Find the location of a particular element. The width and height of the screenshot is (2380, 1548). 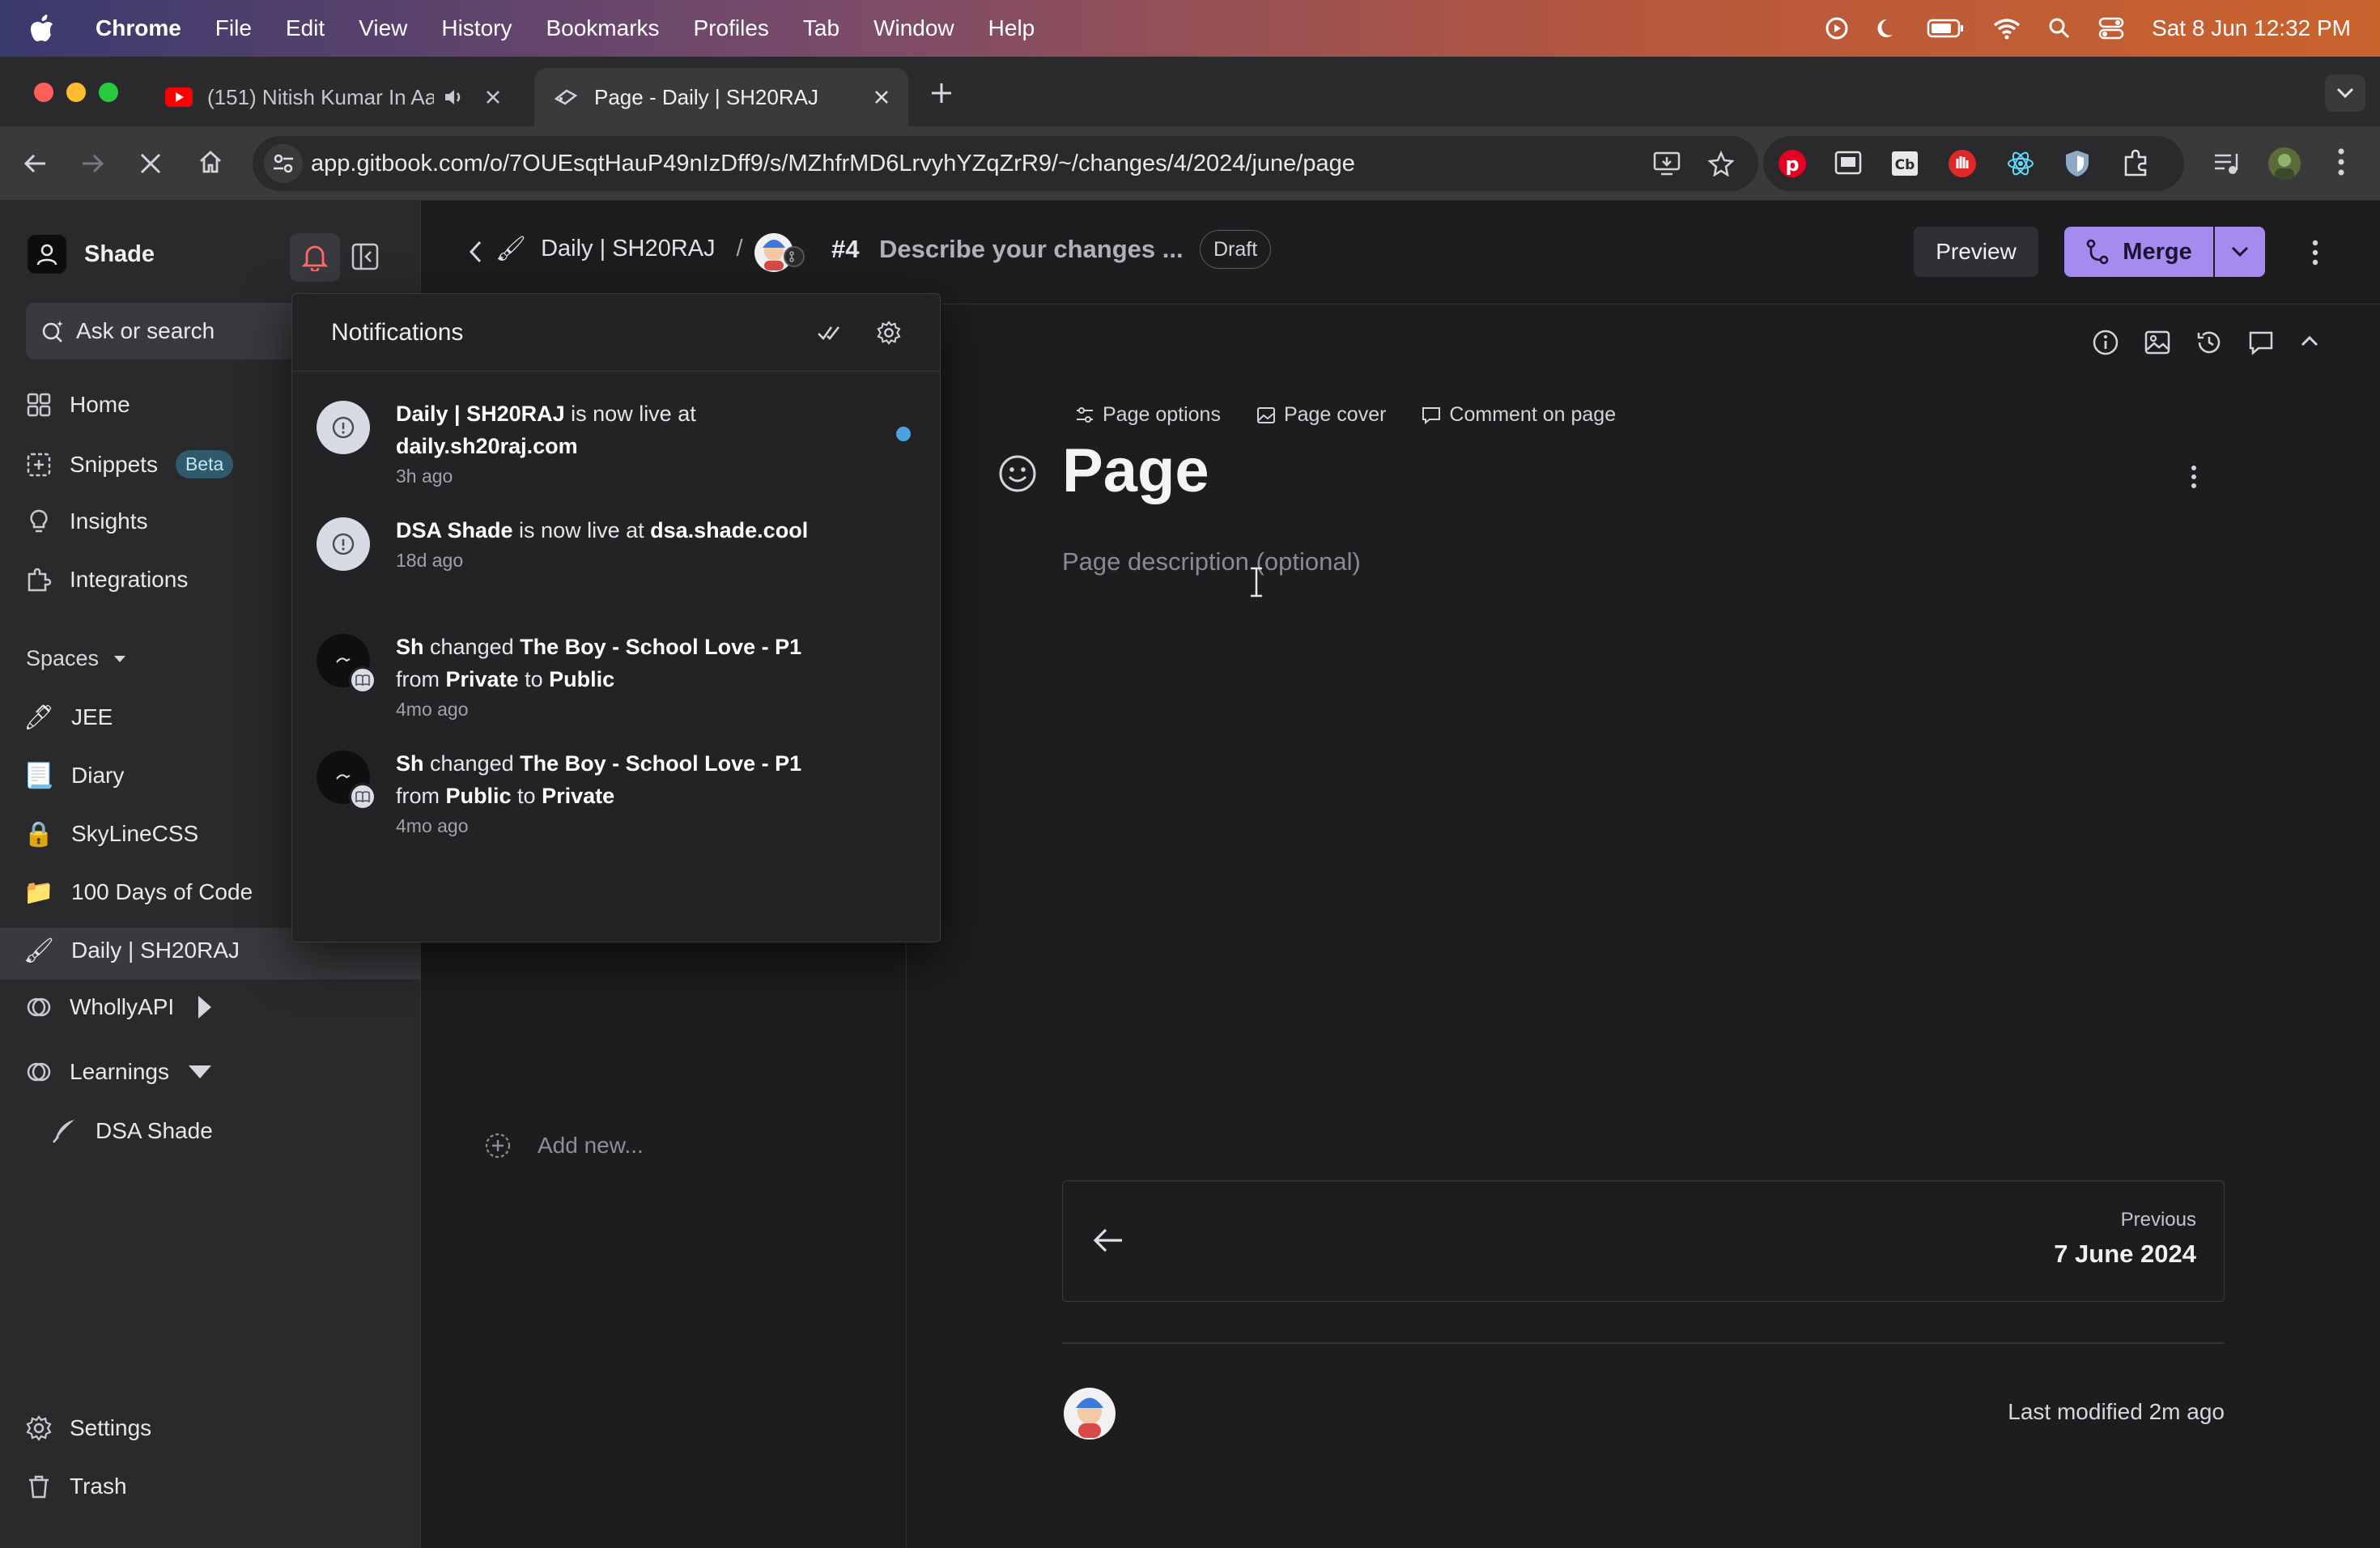

collection-item-learnings: Learnings is located at coordinates (119, 1072).